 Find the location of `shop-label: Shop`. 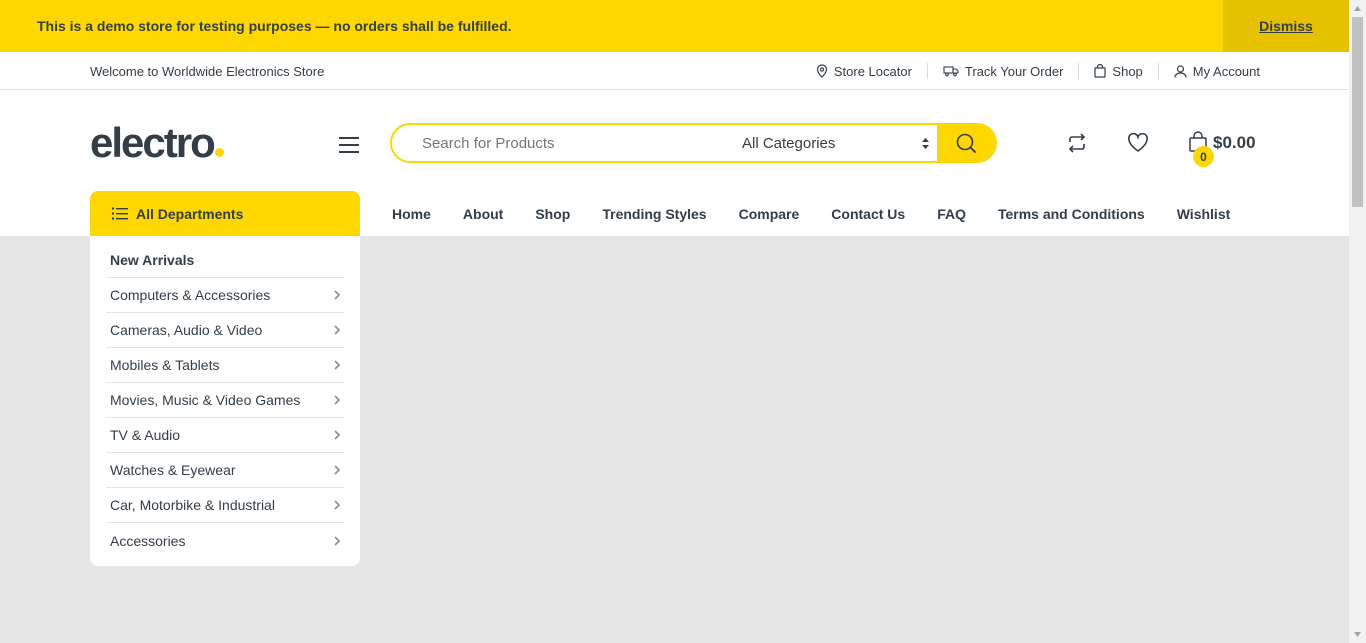

shop-label: Shop is located at coordinates (1127, 71).